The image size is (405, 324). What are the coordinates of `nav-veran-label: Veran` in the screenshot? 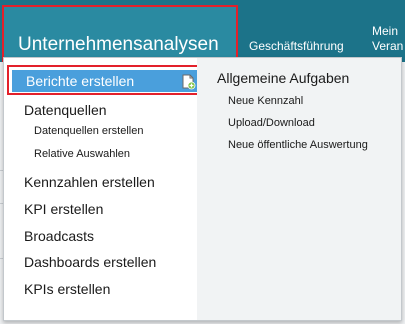 It's located at (388, 46).